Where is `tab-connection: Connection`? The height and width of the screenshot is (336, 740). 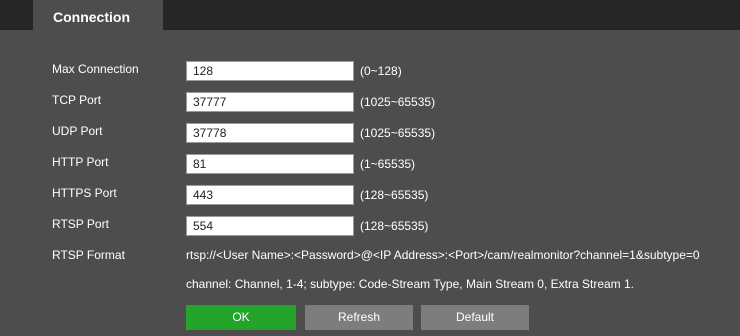
tab-connection: Connection is located at coordinates (98, 17).